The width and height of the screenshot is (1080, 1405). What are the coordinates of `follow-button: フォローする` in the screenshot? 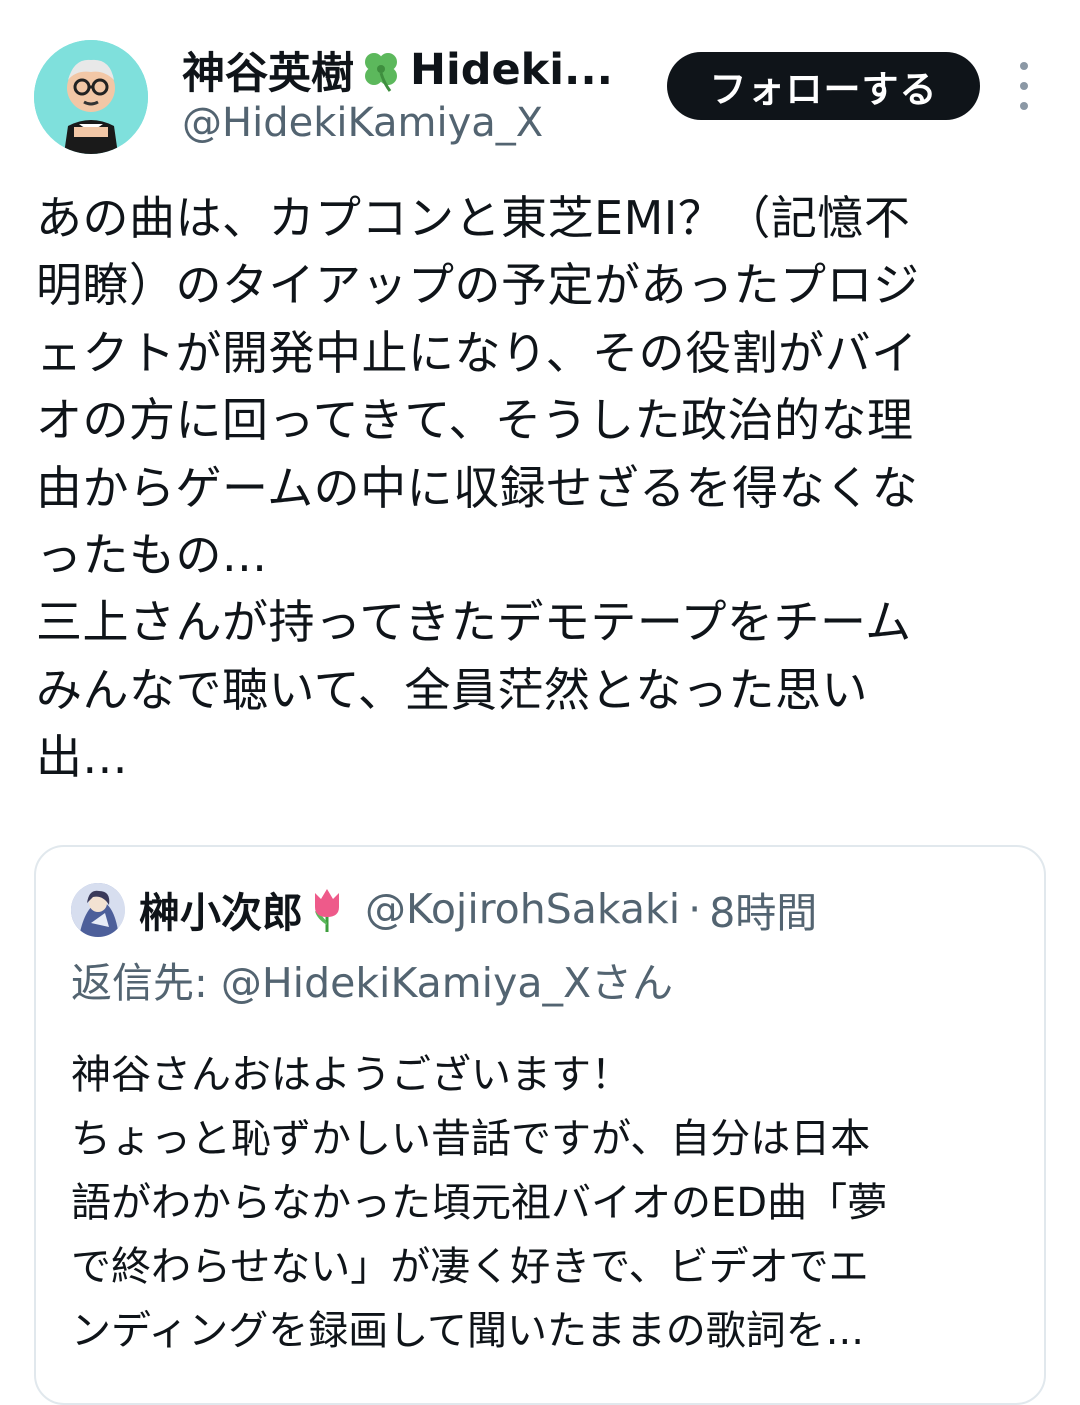 It's located at (823, 86).